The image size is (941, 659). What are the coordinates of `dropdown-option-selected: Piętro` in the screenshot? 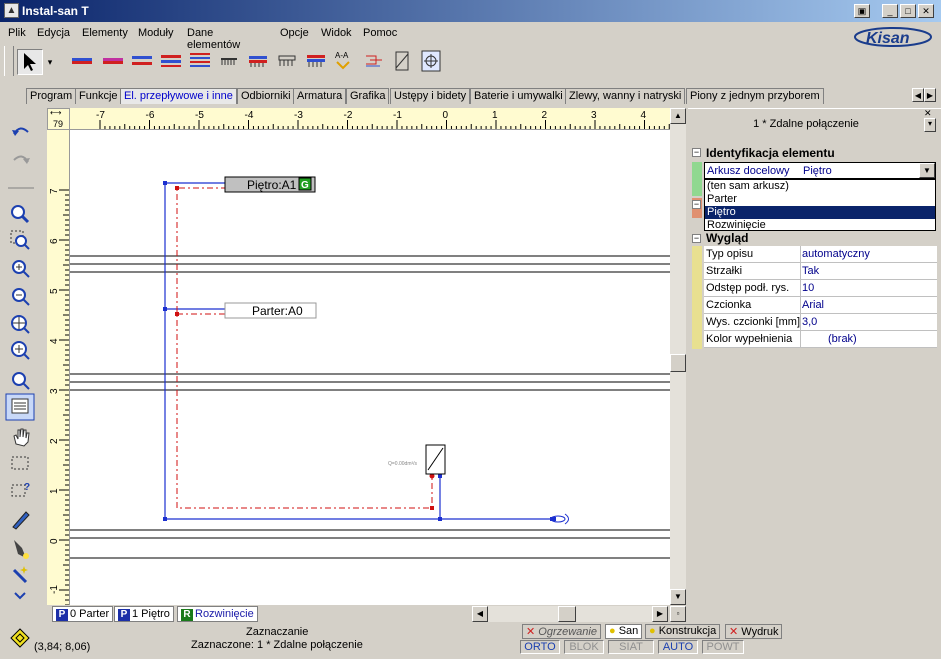 It's located at (820, 212).